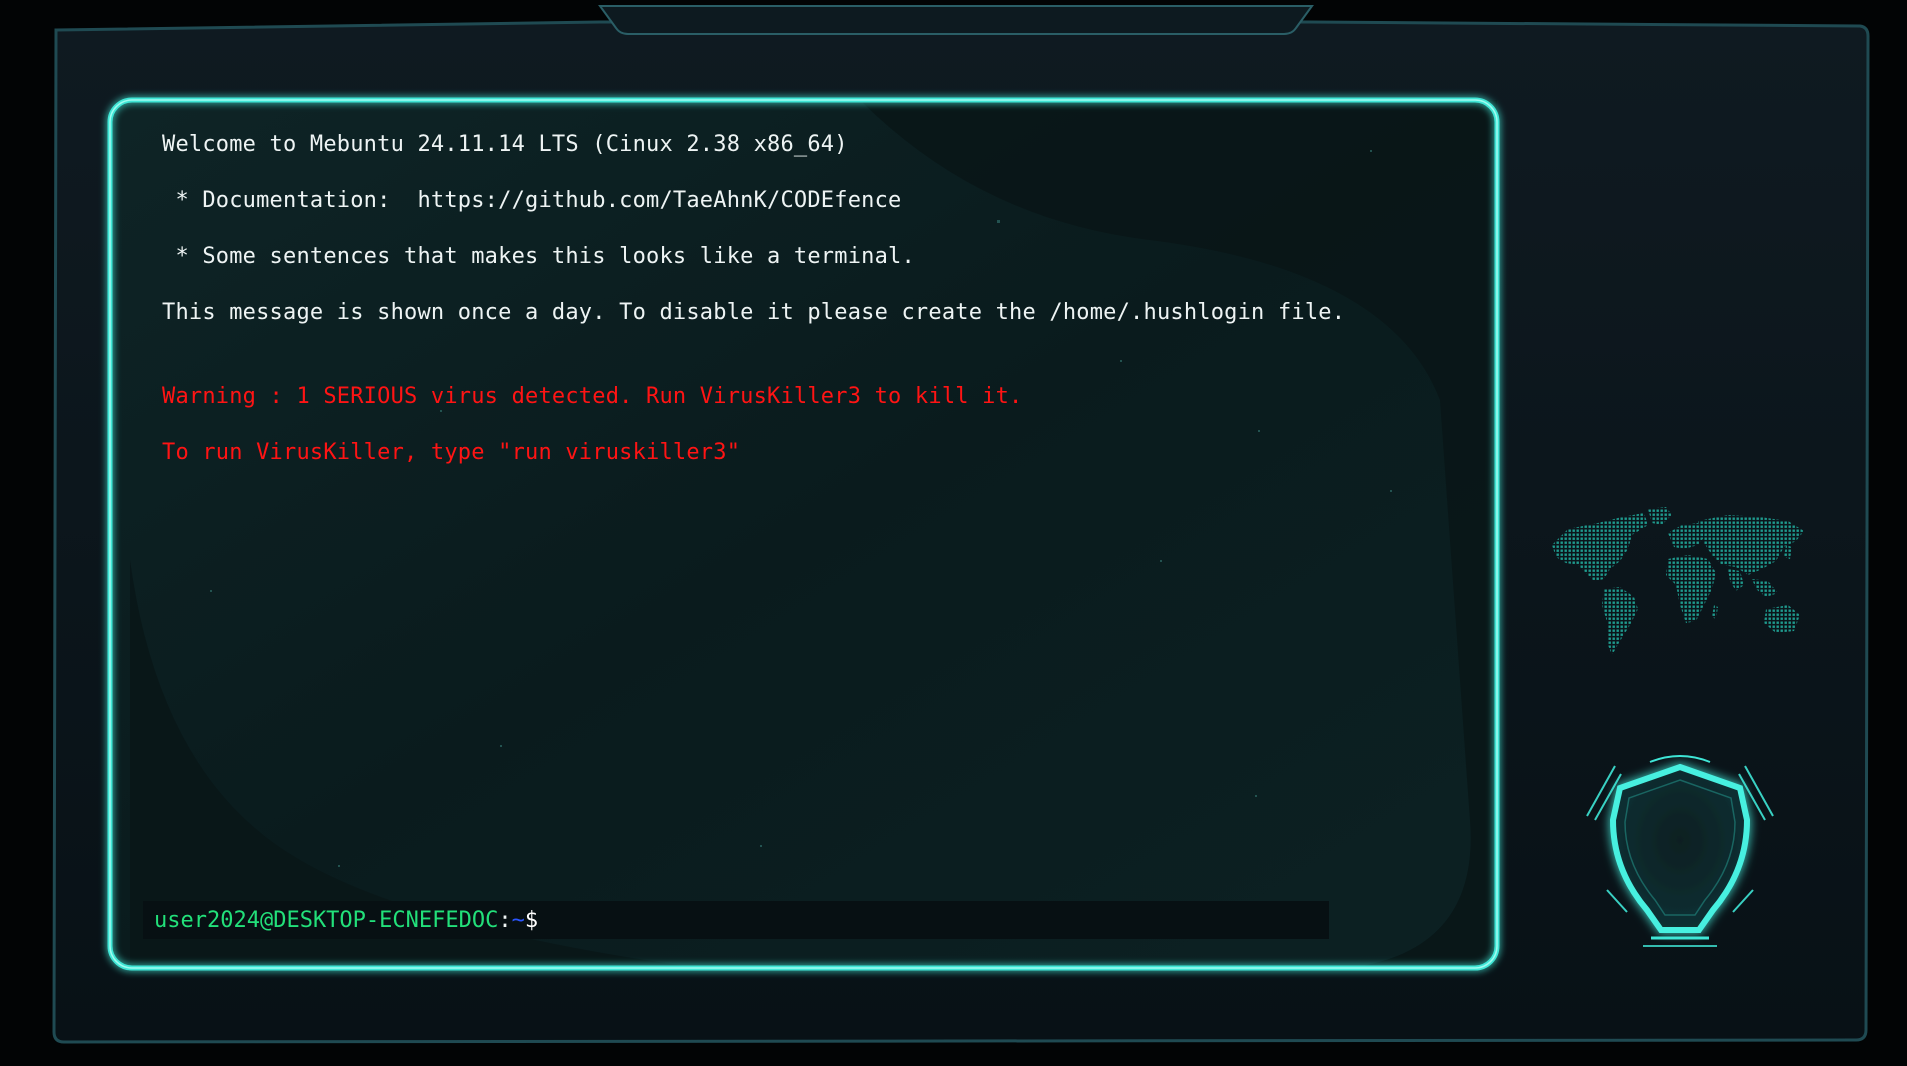 The width and height of the screenshot is (1907, 1066). I want to click on prompt-dollar: $, so click(531, 920).